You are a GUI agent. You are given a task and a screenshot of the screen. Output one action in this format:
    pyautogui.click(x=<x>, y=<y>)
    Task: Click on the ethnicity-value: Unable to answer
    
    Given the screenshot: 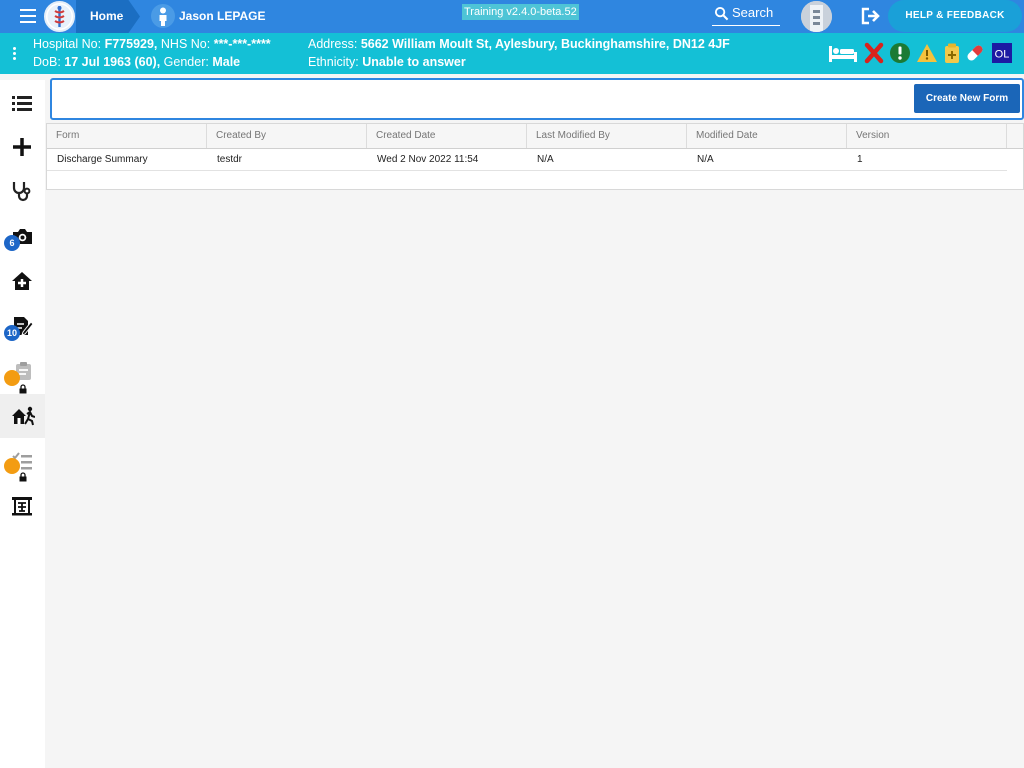 What is the action you would take?
    pyautogui.click(x=414, y=62)
    